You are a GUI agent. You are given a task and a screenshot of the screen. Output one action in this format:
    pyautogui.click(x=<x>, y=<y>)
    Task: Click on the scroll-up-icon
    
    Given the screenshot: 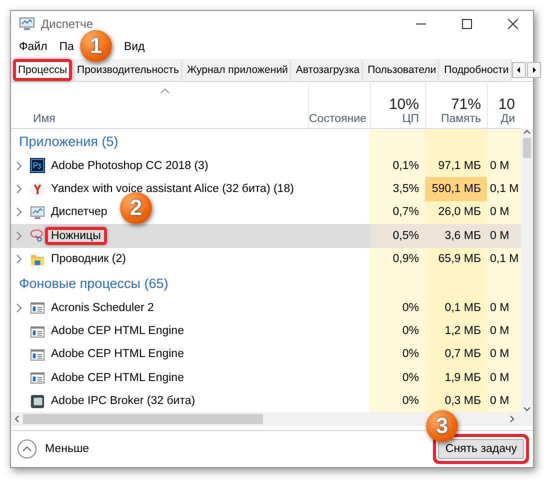 What is the action you would take?
    pyautogui.click(x=527, y=131)
    